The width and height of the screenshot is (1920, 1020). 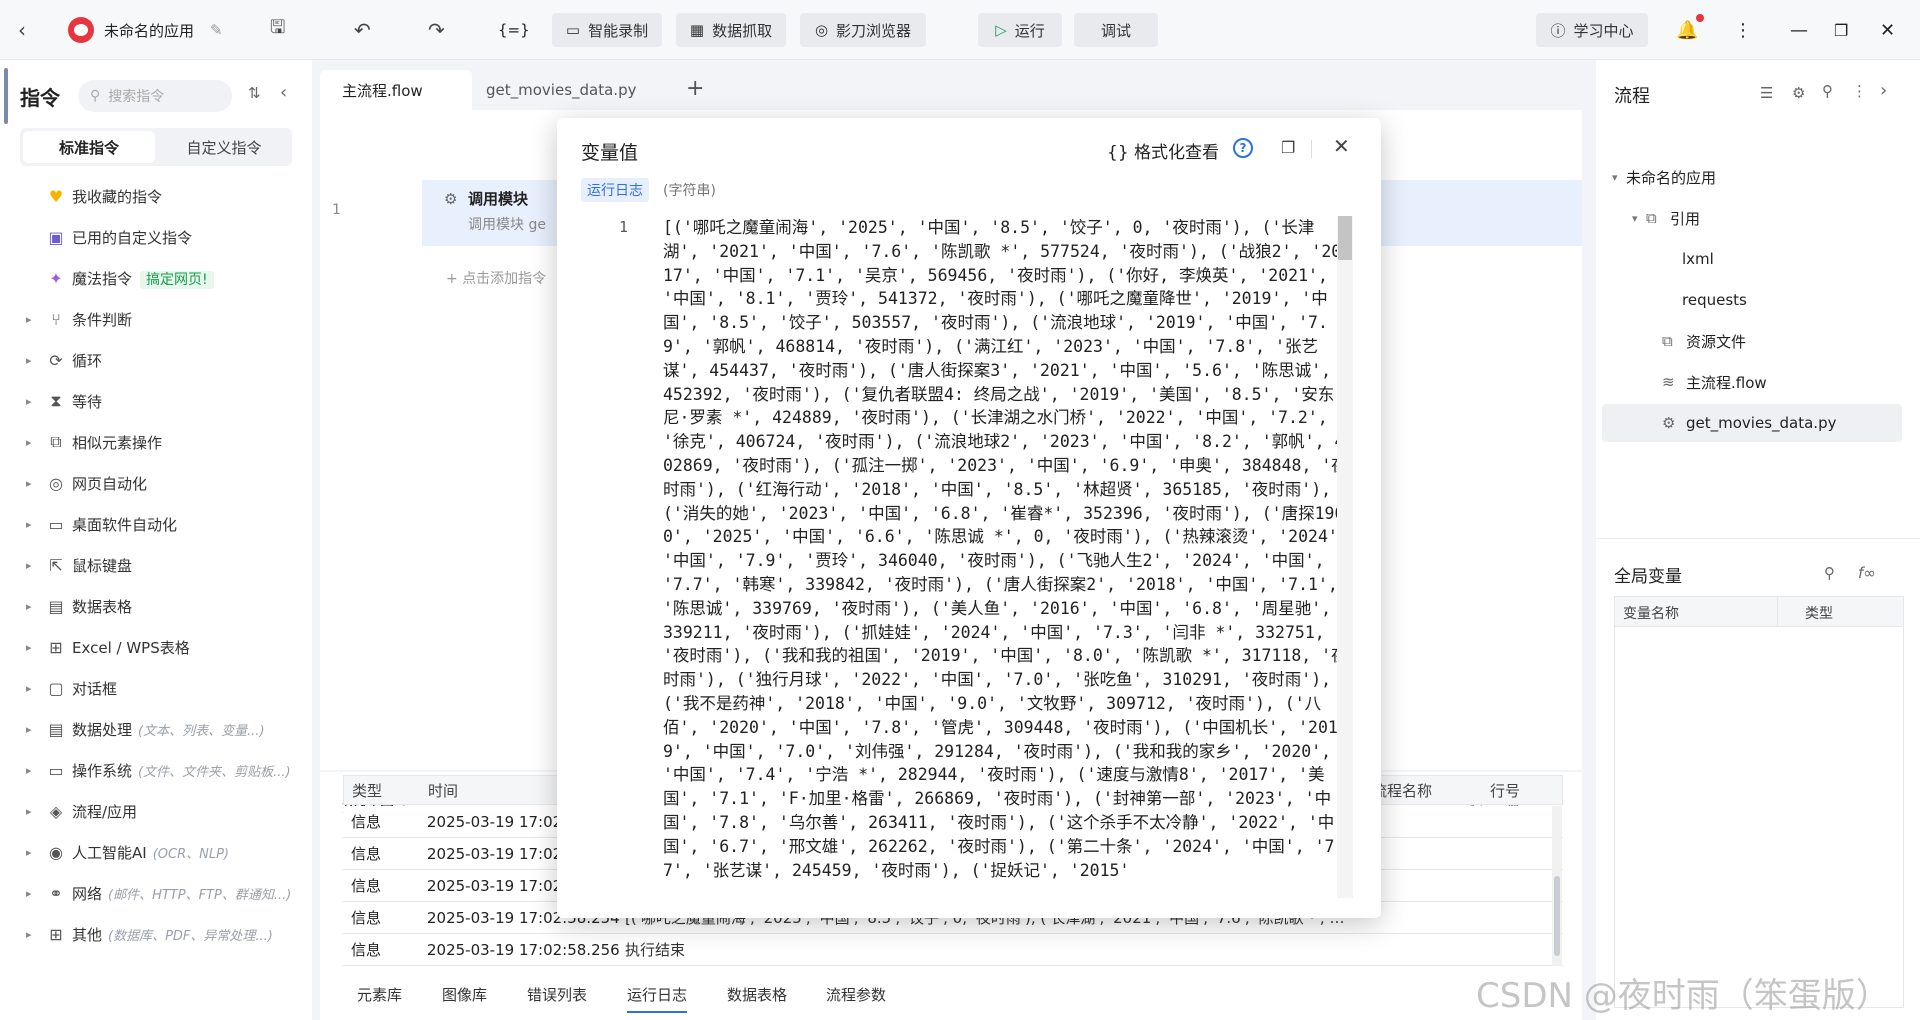 I want to click on bottom-tab: 元素库, so click(x=379, y=994).